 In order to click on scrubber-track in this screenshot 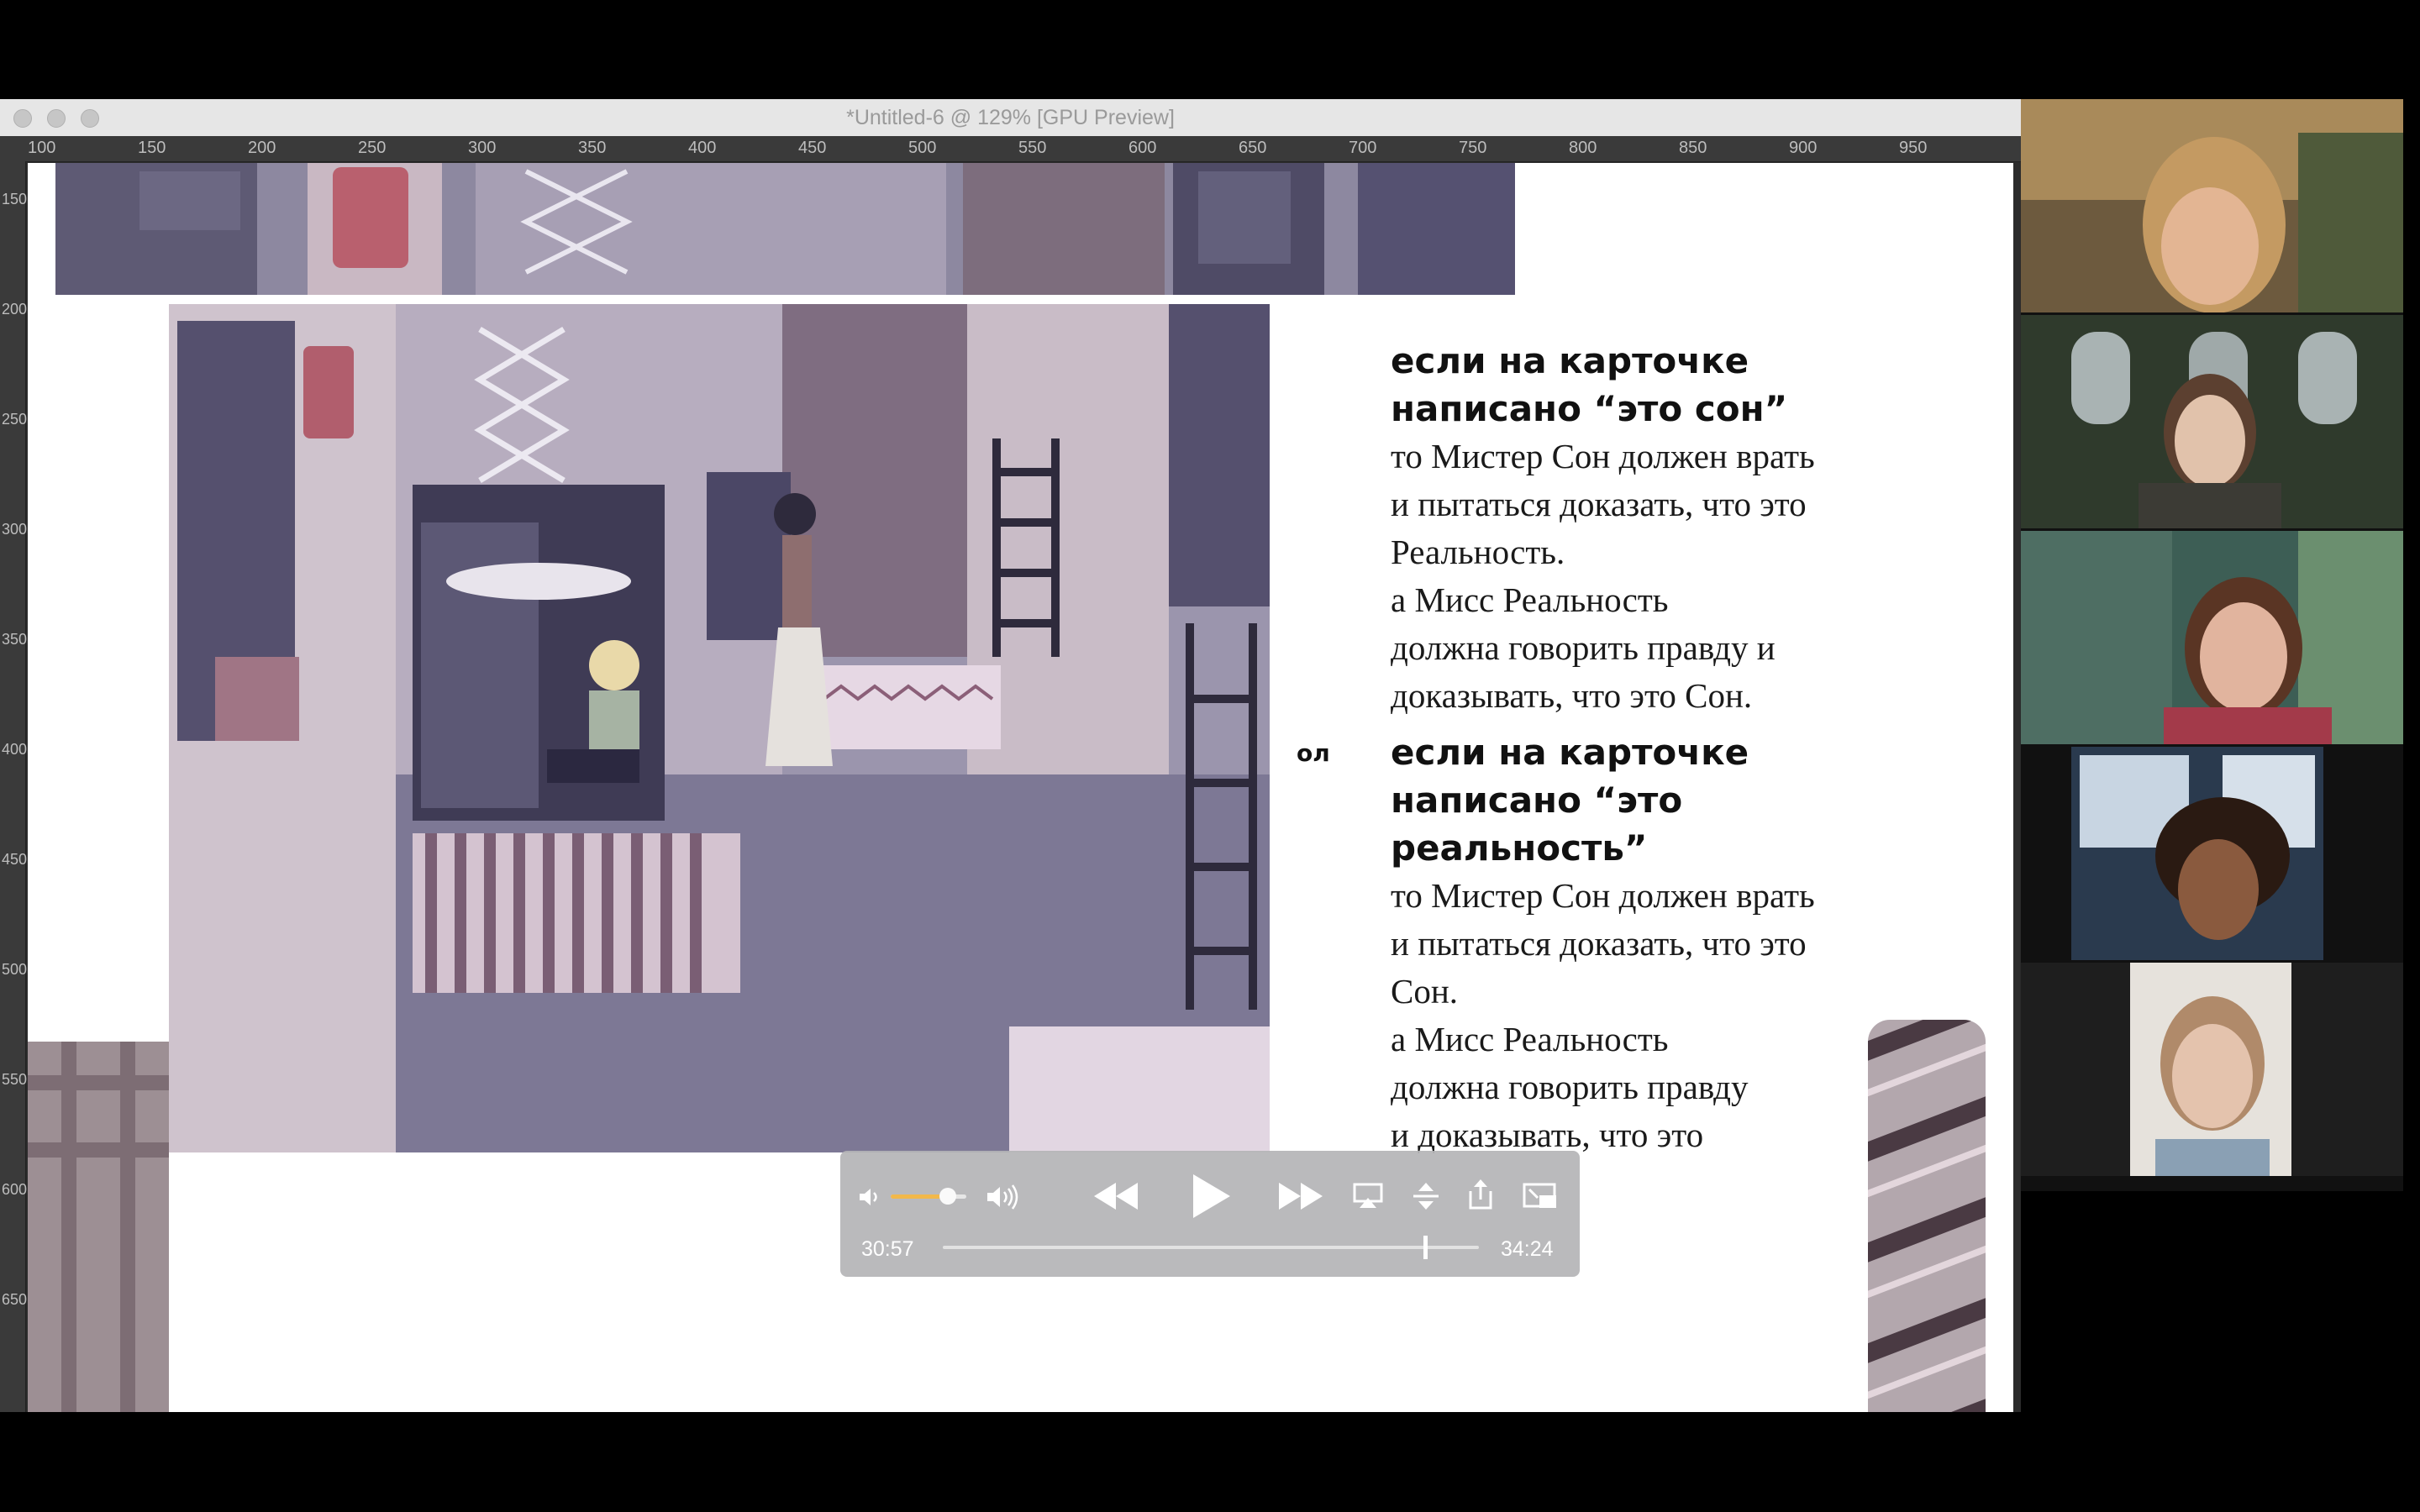, I will do `click(1211, 1247)`.